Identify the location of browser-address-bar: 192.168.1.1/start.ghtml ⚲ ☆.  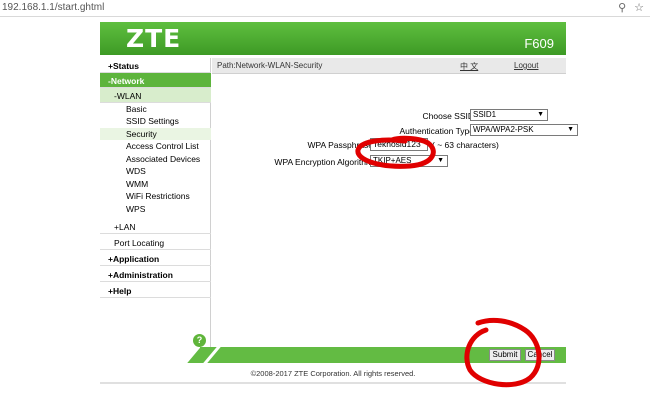
(325, 8).